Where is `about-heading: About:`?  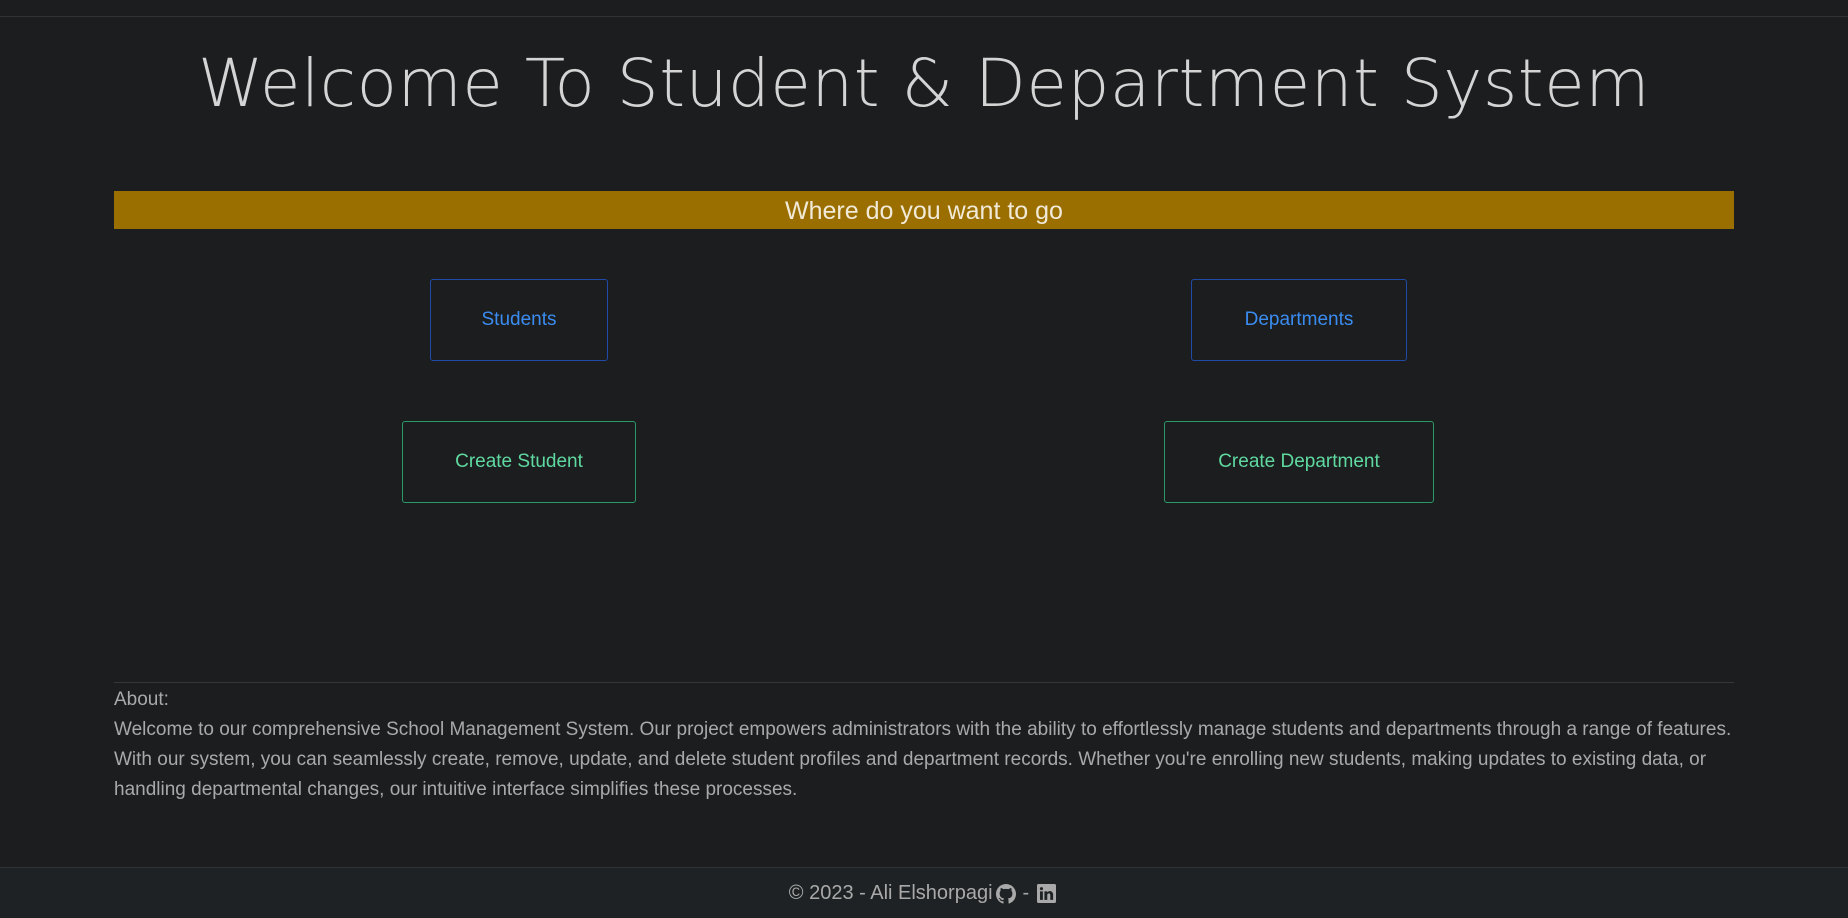 about-heading: About: is located at coordinates (141, 699).